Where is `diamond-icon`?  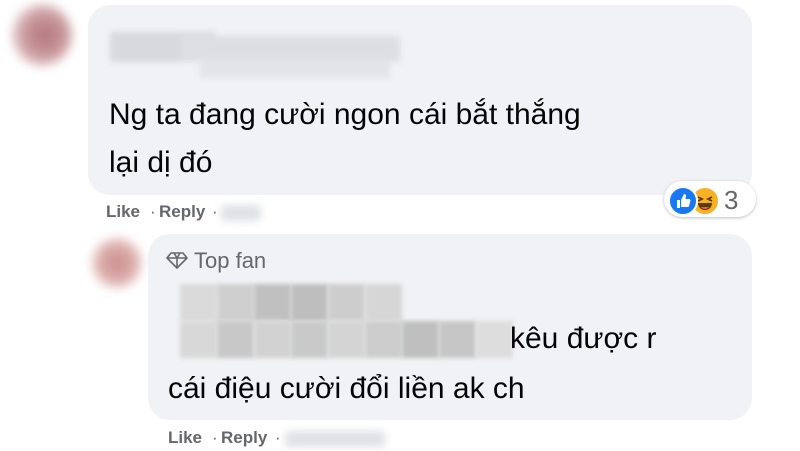 diamond-icon is located at coordinates (177, 260).